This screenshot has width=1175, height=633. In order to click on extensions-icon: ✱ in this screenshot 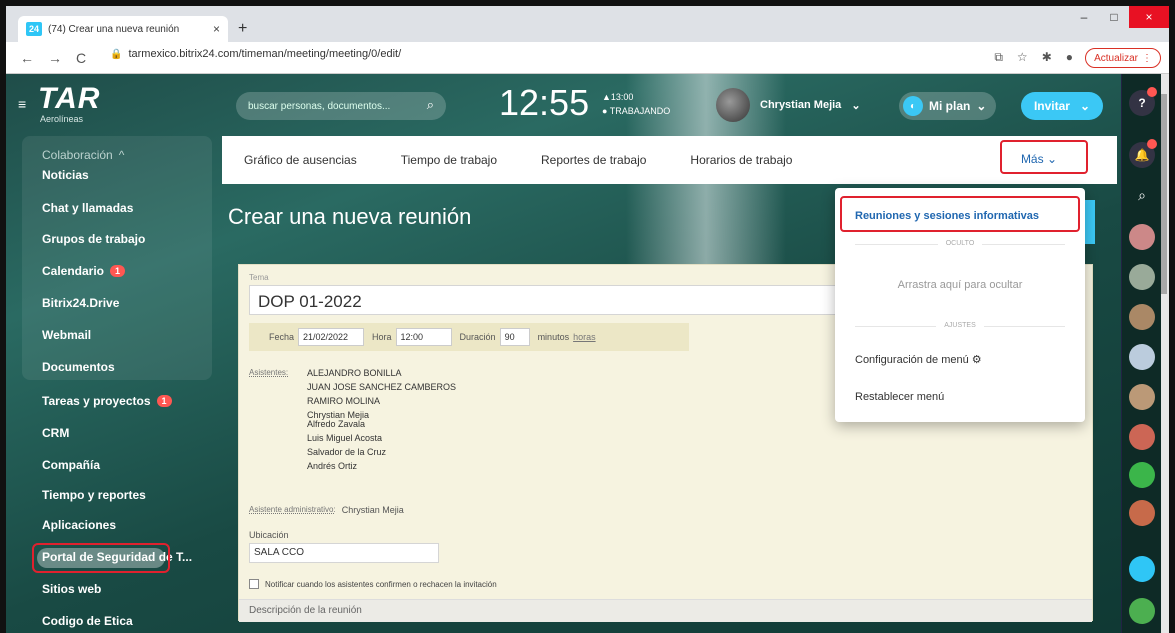, I will do `click(1047, 57)`.